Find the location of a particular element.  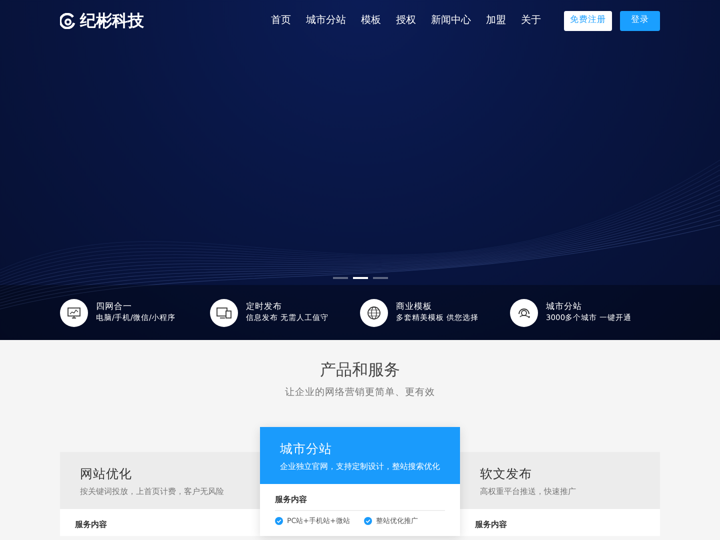

card-subtitle: 按关键词投放，上首页计费，客户无风险 is located at coordinates (152, 492).